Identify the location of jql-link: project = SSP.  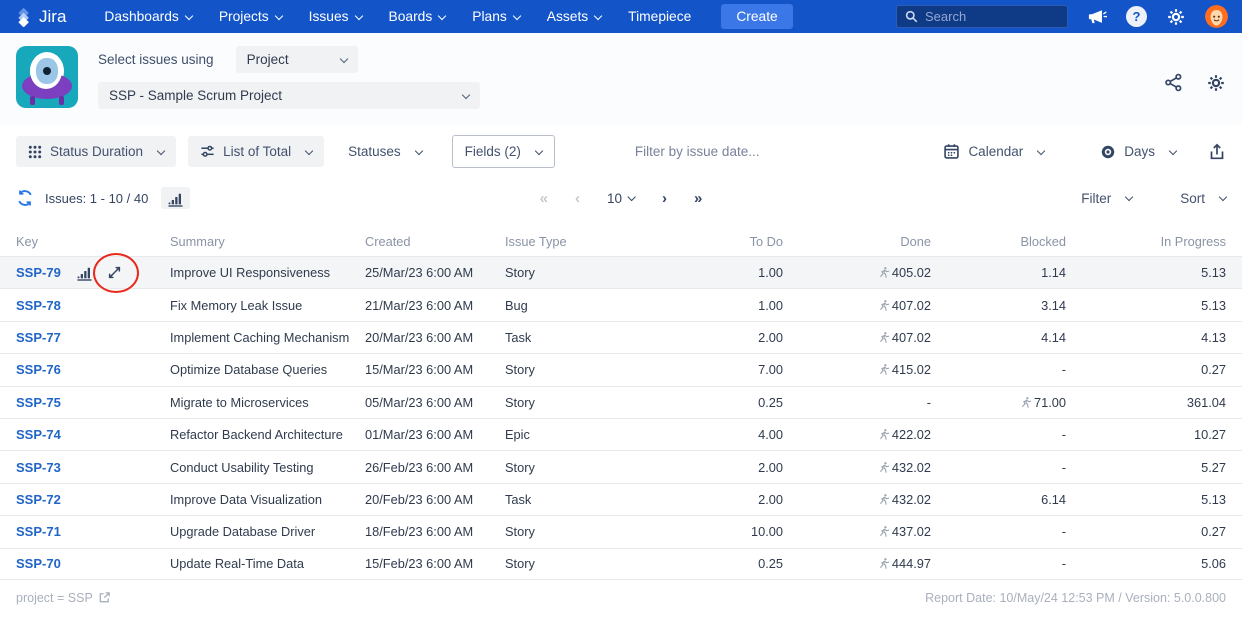
(63, 598).